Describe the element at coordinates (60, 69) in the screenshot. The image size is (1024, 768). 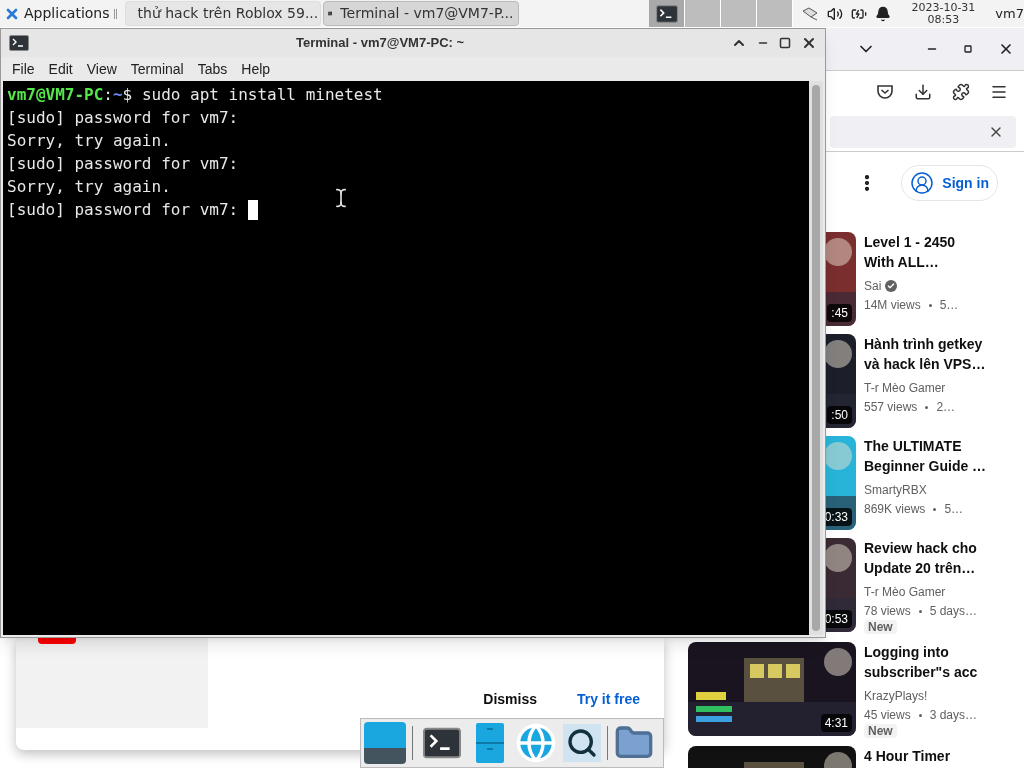
I see `menu-item: Edit` at that location.